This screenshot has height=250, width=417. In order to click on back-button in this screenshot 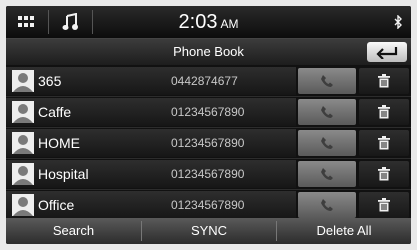, I will do `click(387, 52)`.